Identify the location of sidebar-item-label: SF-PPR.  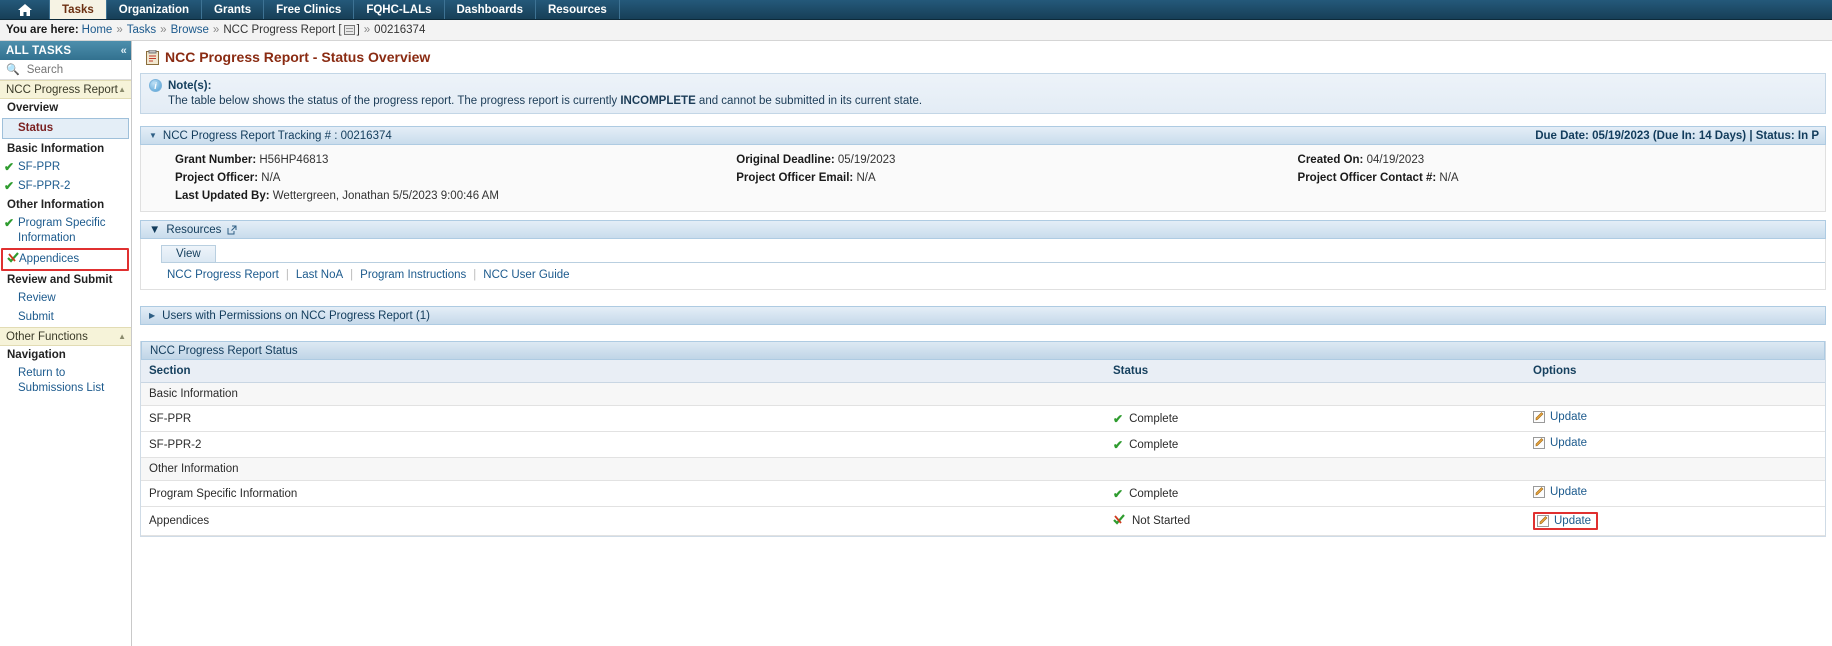
(39, 167).